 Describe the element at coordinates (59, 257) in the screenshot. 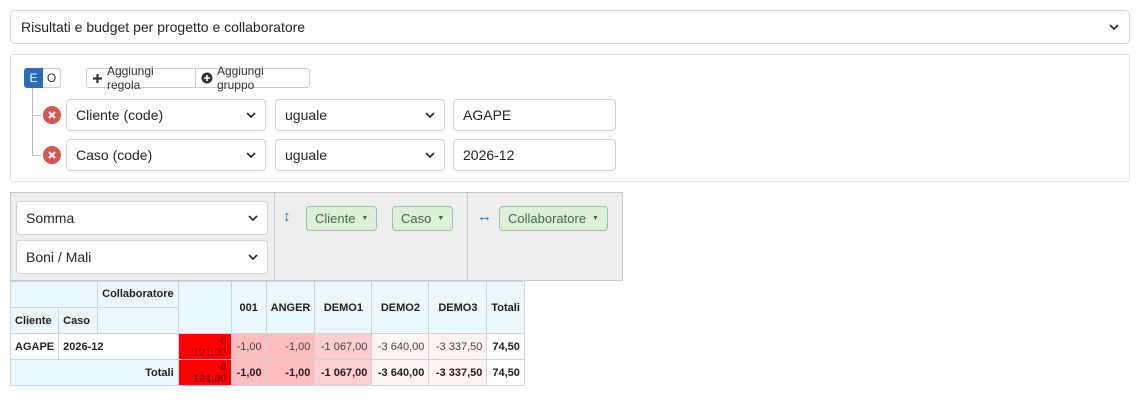

I see `attribute-value: Boni / Mali` at that location.